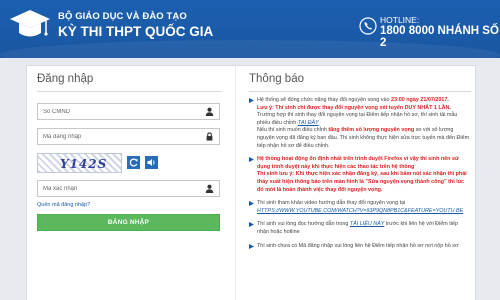  What do you see at coordinates (367, 224) in the screenshot?
I see `guide-link: TÀI LIỆU NÀY` at bounding box center [367, 224].